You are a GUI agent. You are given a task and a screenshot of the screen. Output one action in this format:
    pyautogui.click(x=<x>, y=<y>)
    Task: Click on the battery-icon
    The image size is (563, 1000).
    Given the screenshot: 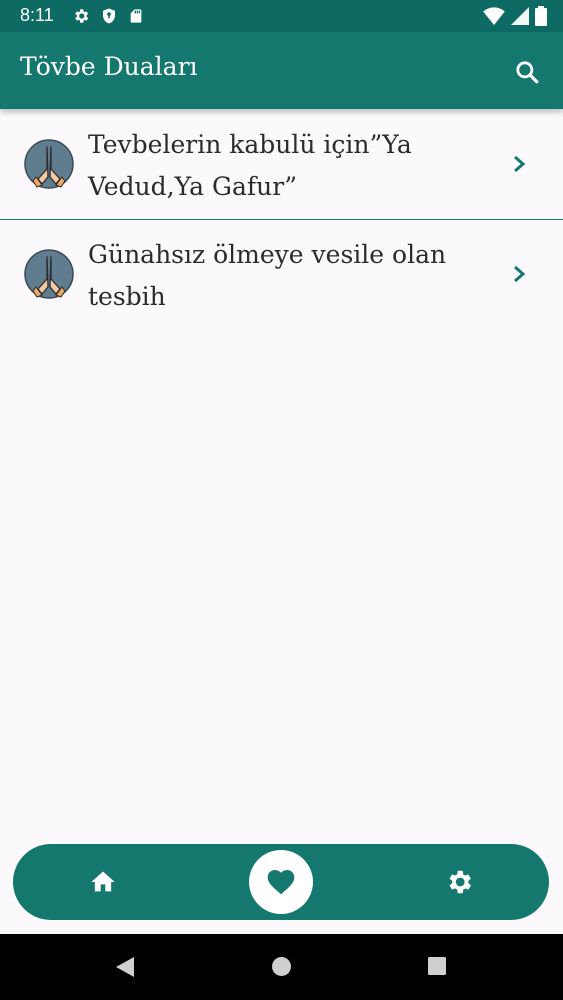 What is the action you would take?
    pyautogui.click(x=541, y=16)
    